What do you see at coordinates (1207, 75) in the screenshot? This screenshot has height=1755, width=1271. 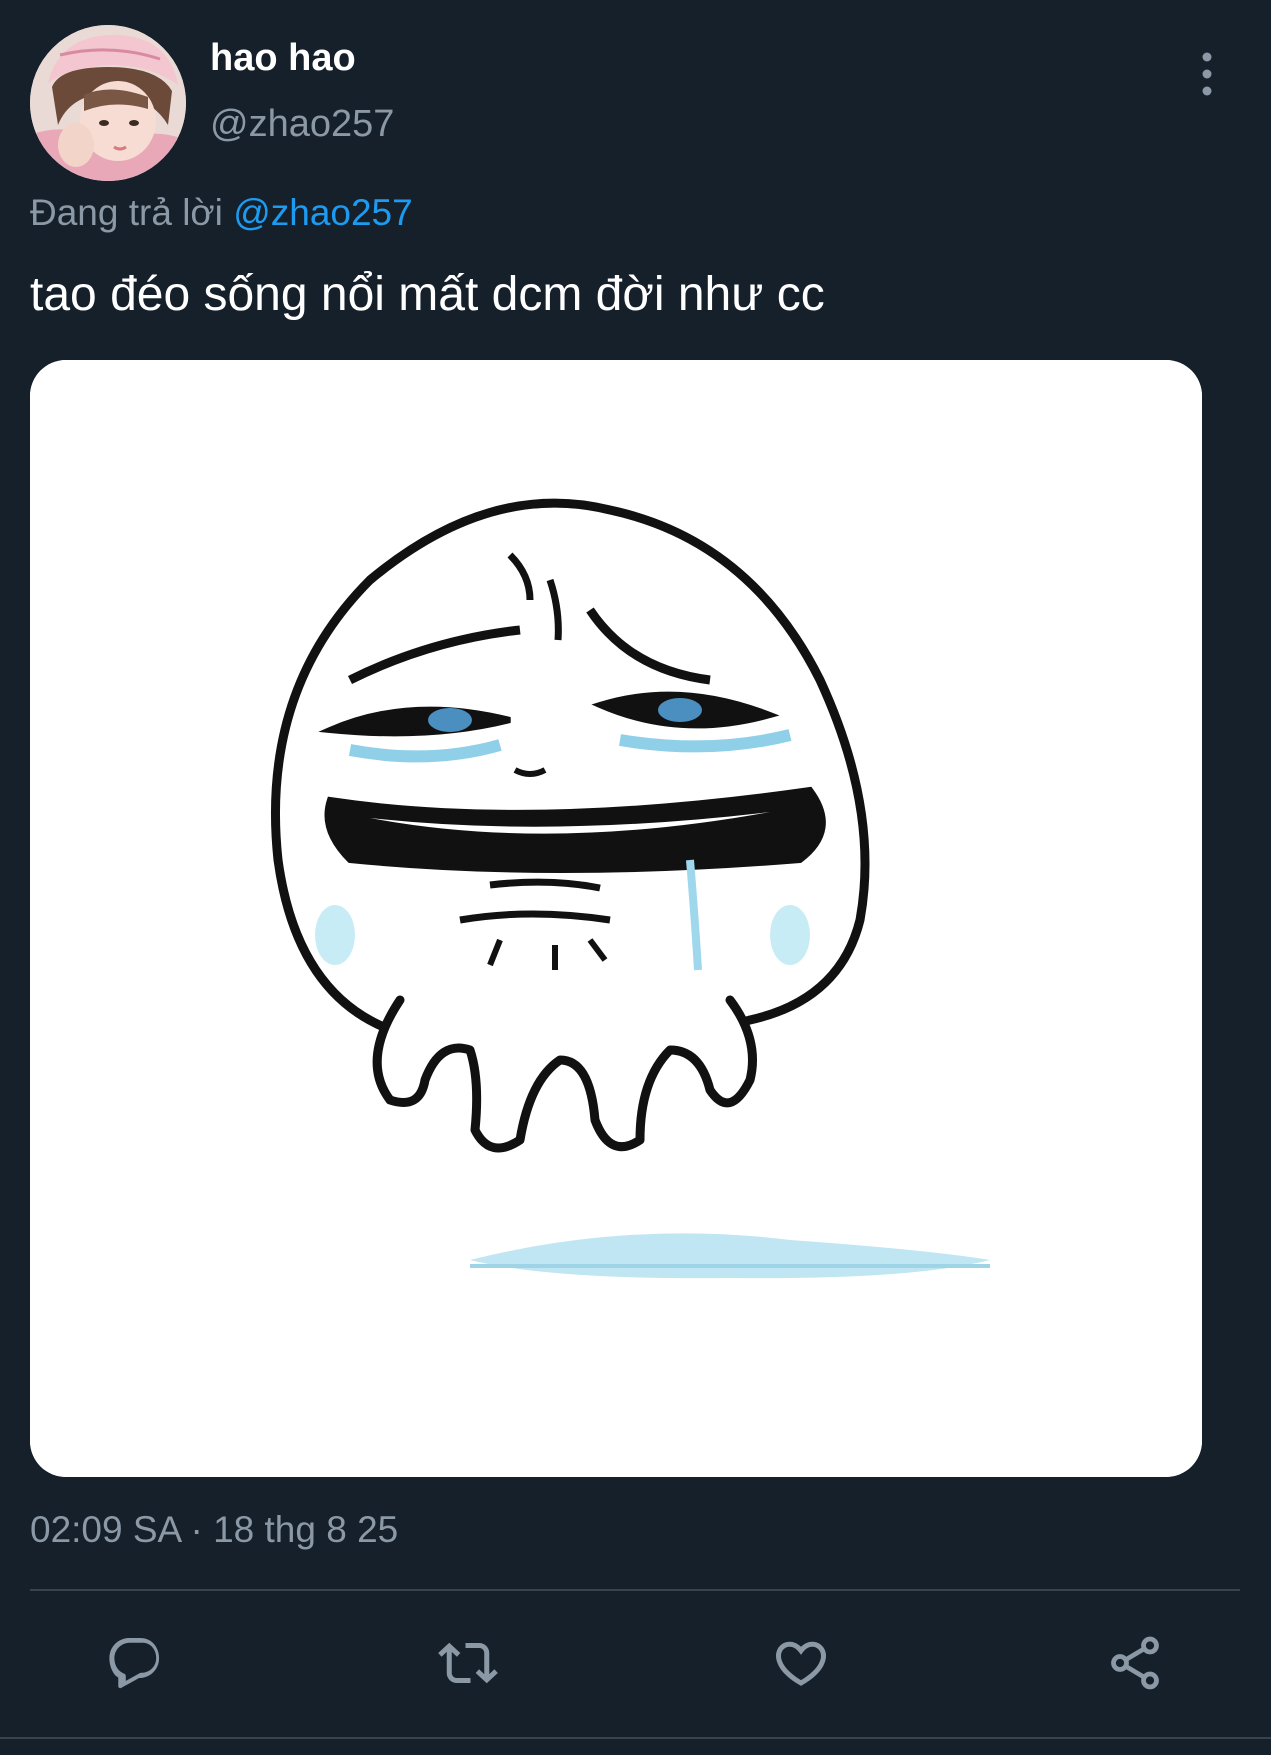 I see `more-vertical-icon` at bounding box center [1207, 75].